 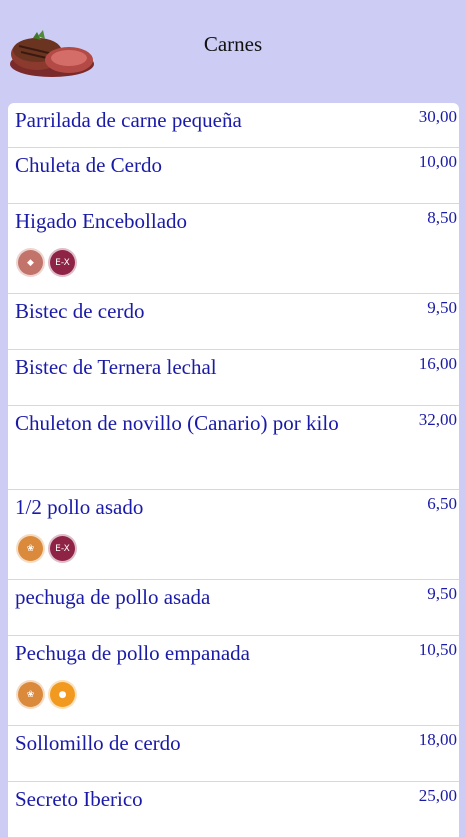 What do you see at coordinates (79, 799) in the screenshot?
I see `item-name: Secreto Iberico` at bounding box center [79, 799].